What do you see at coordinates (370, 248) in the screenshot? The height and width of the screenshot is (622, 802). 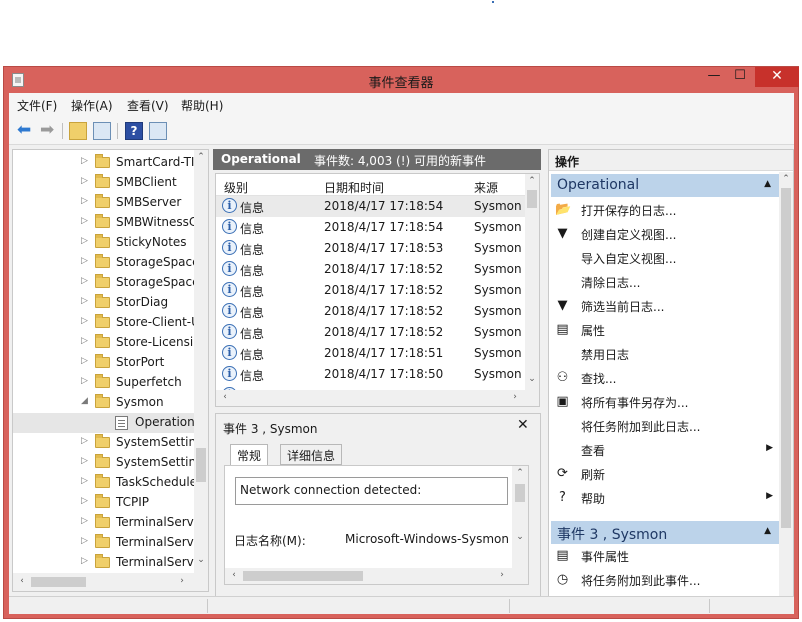 I see `event-row: i 信息 2018/4/17 17:18:53 Sysmon` at bounding box center [370, 248].